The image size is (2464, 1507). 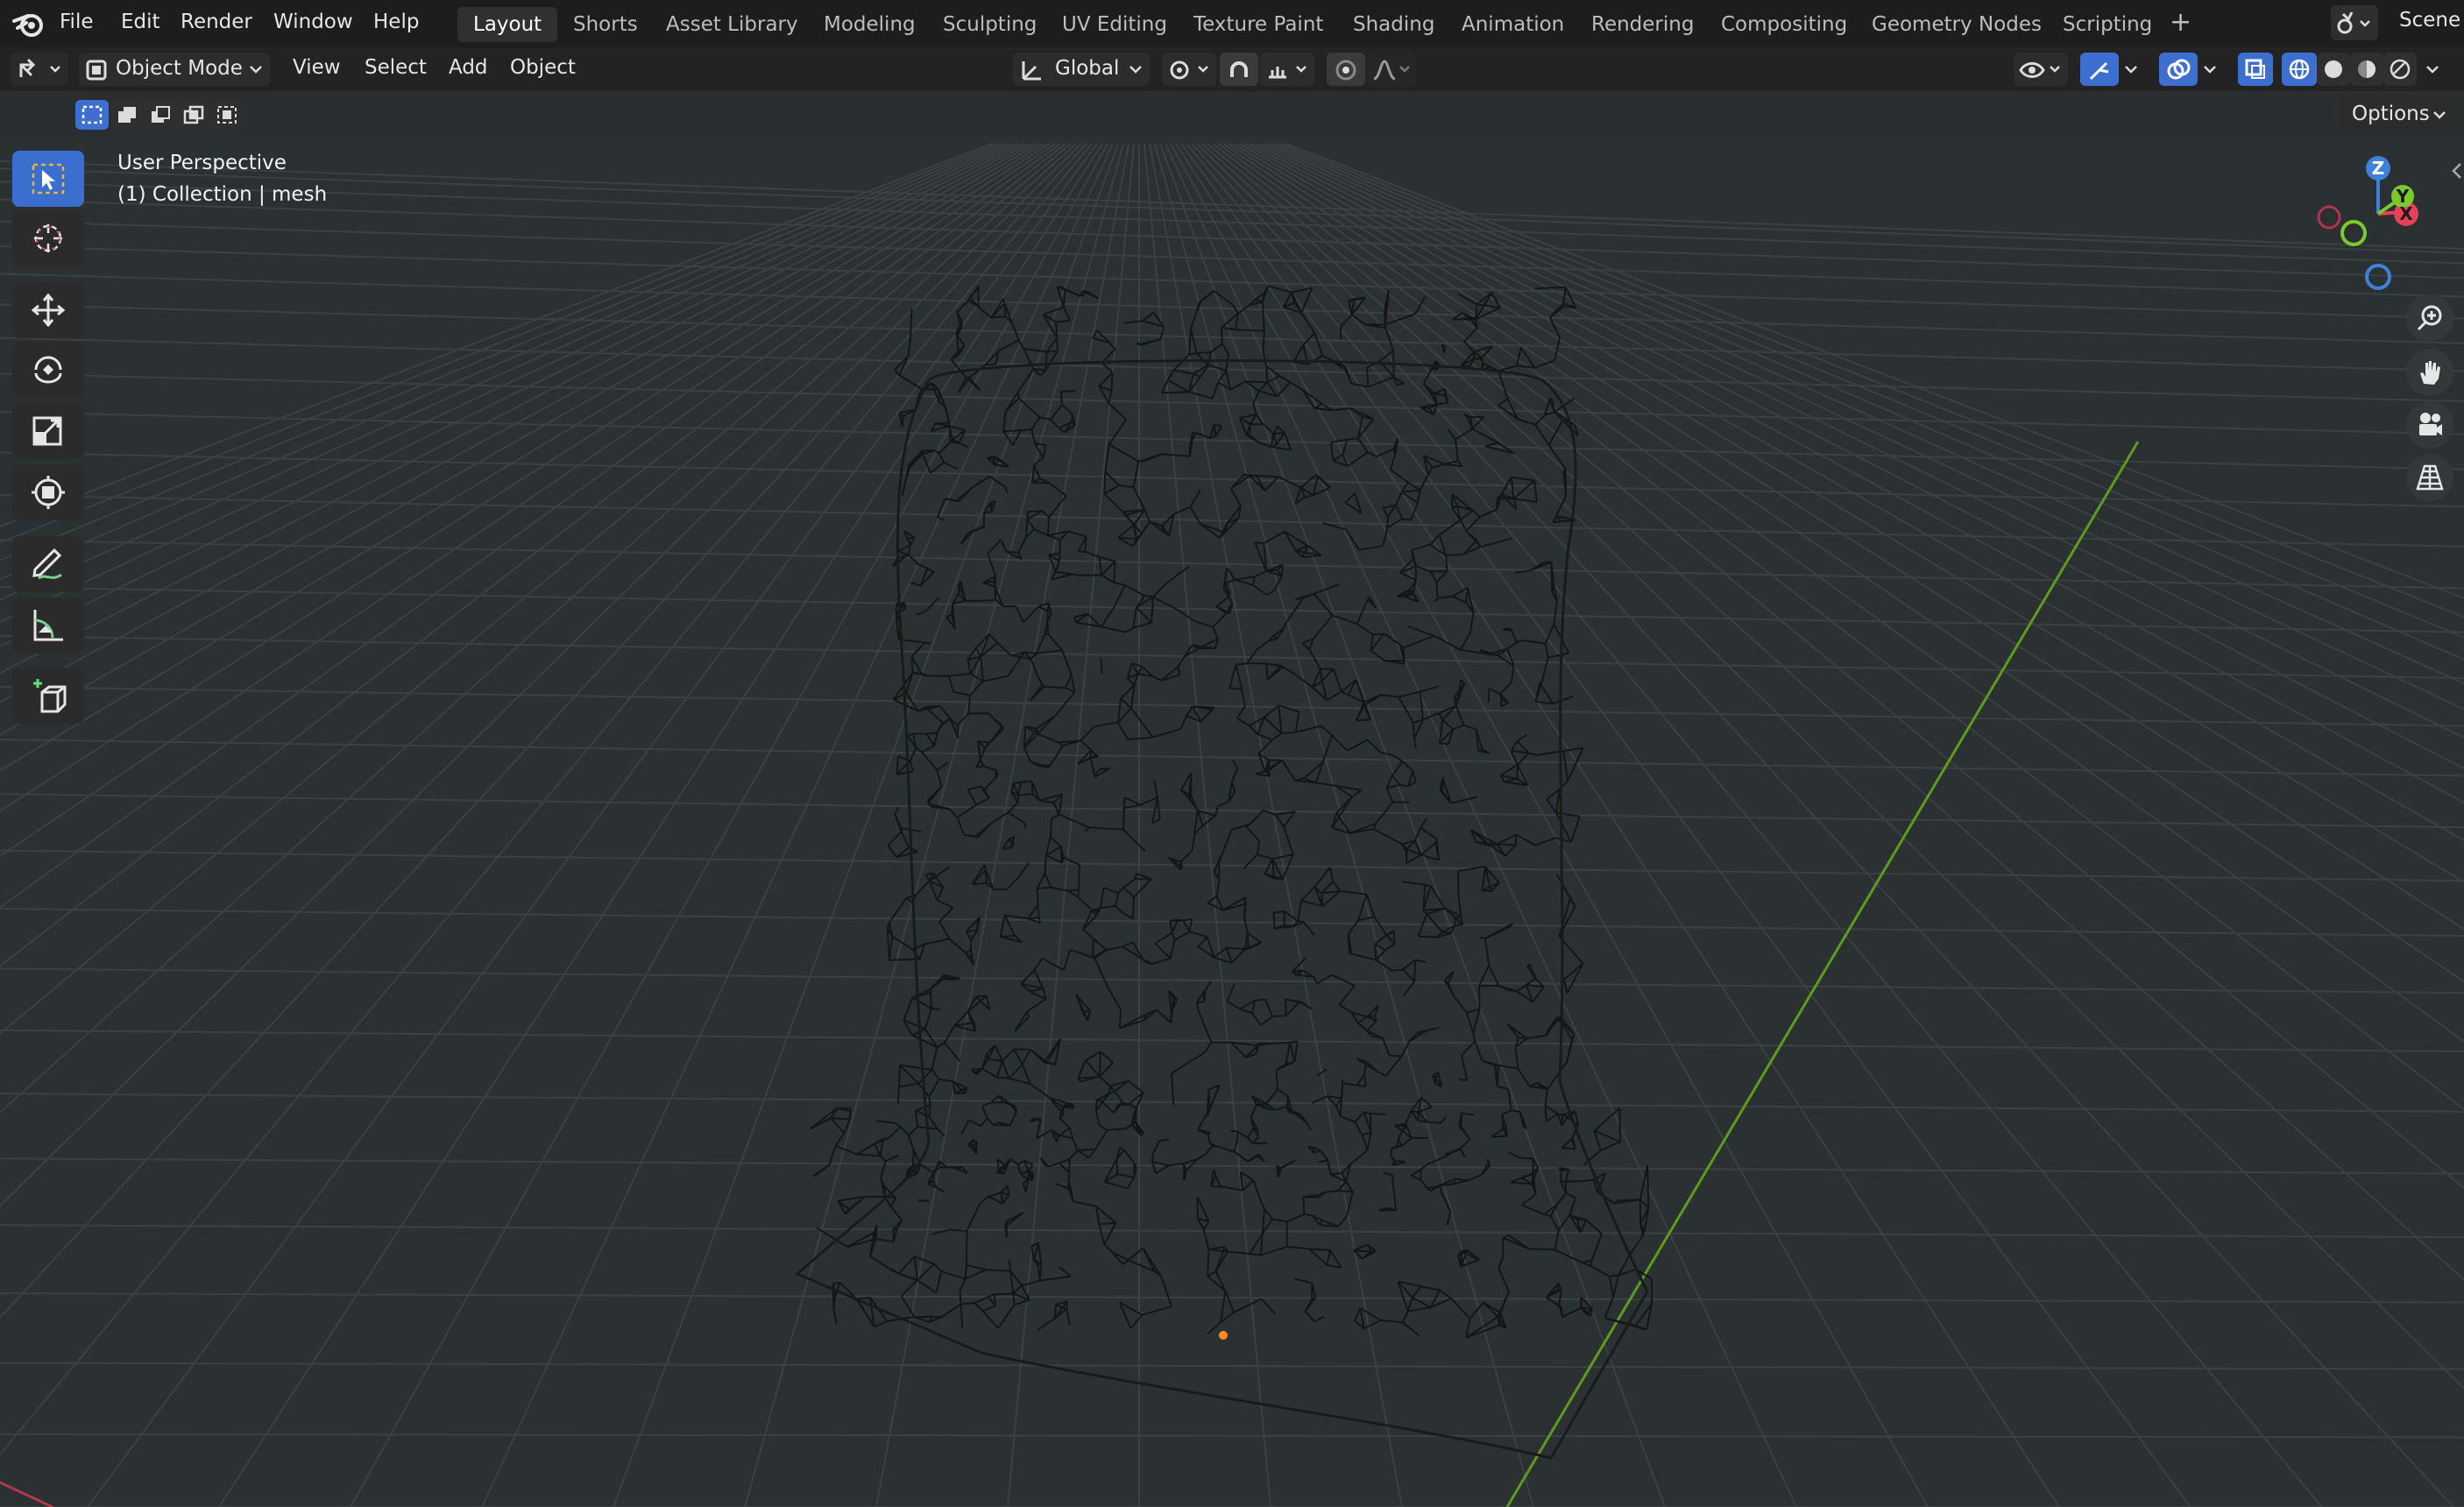 I want to click on xray-toggle-button, so click(x=2255, y=69).